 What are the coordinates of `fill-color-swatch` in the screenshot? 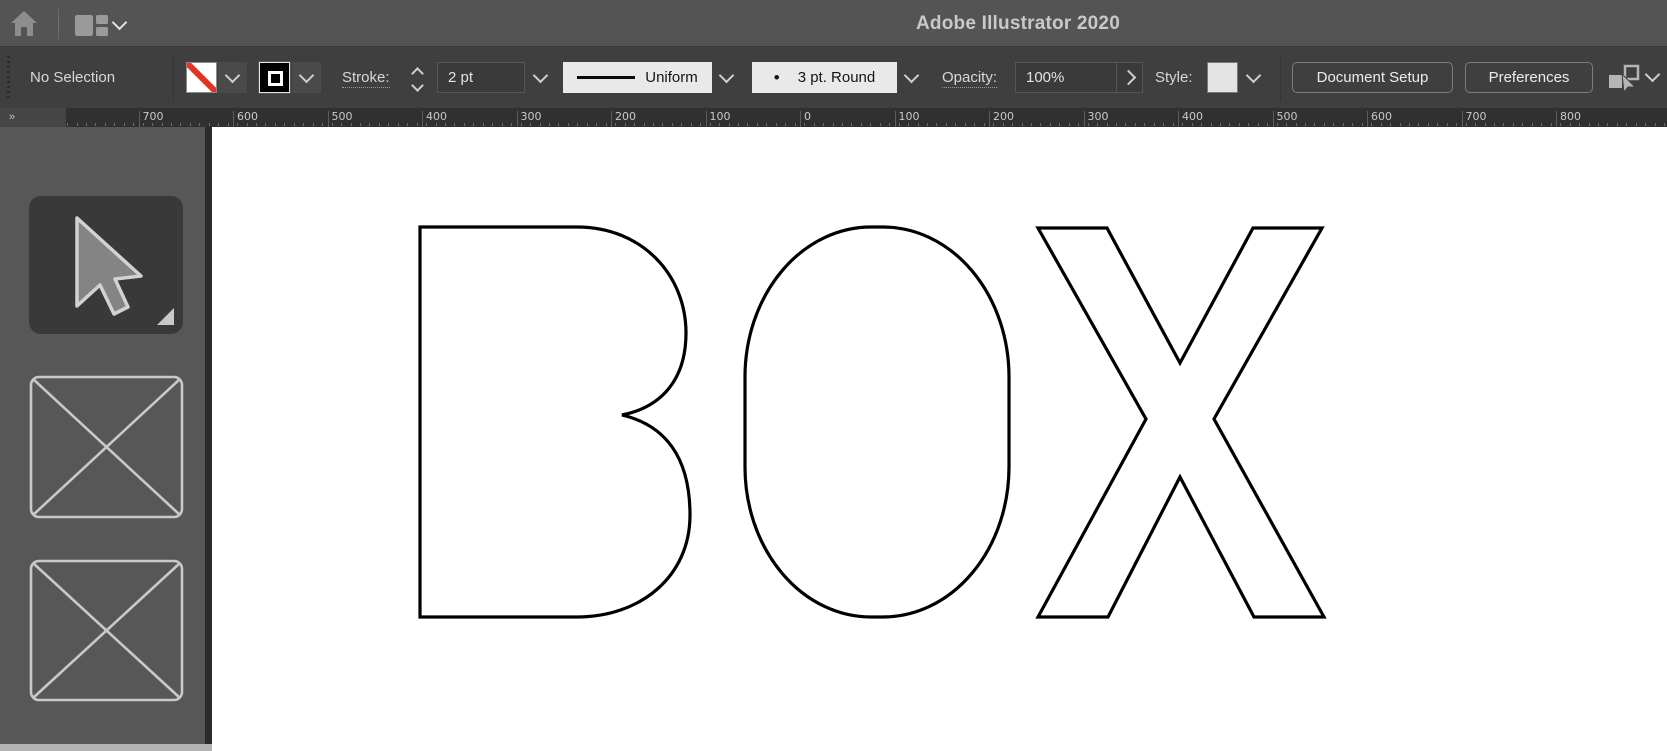 It's located at (201, 77).